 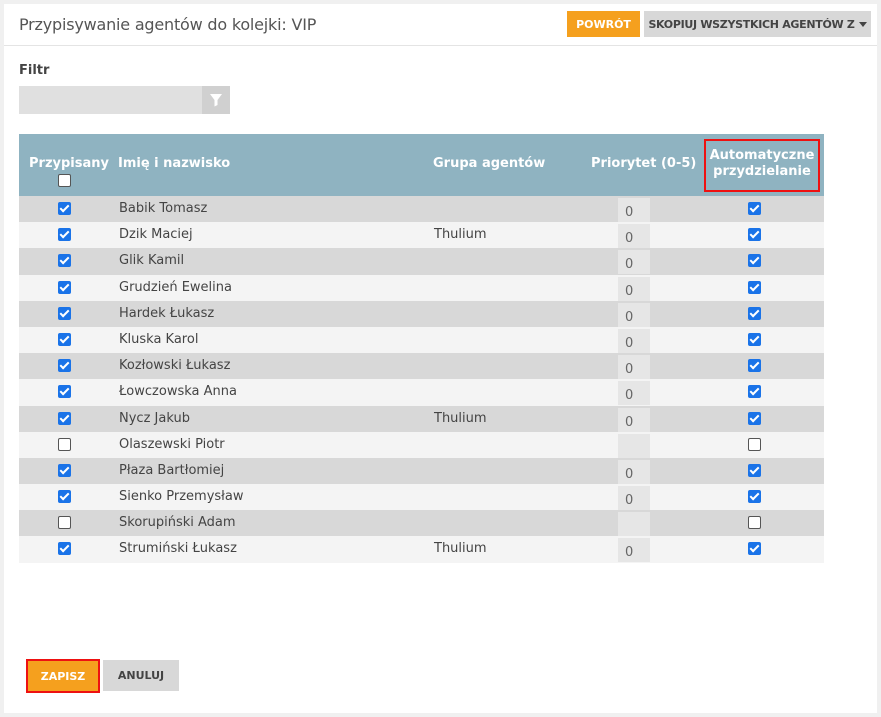 What do you see at coordinates (63, 676) in the screenshot?
I see `save-button: ZAPISZ` at bounding box center [63, 676].